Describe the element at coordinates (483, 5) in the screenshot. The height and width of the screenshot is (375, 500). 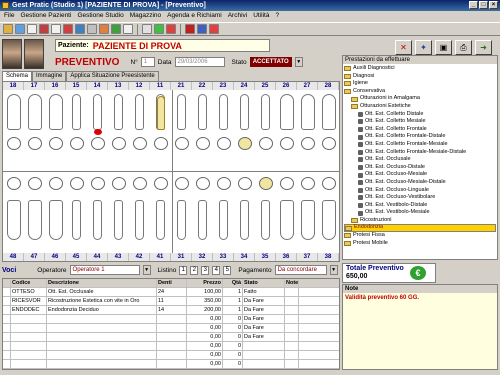
I see `maximize-button: □` at that location.